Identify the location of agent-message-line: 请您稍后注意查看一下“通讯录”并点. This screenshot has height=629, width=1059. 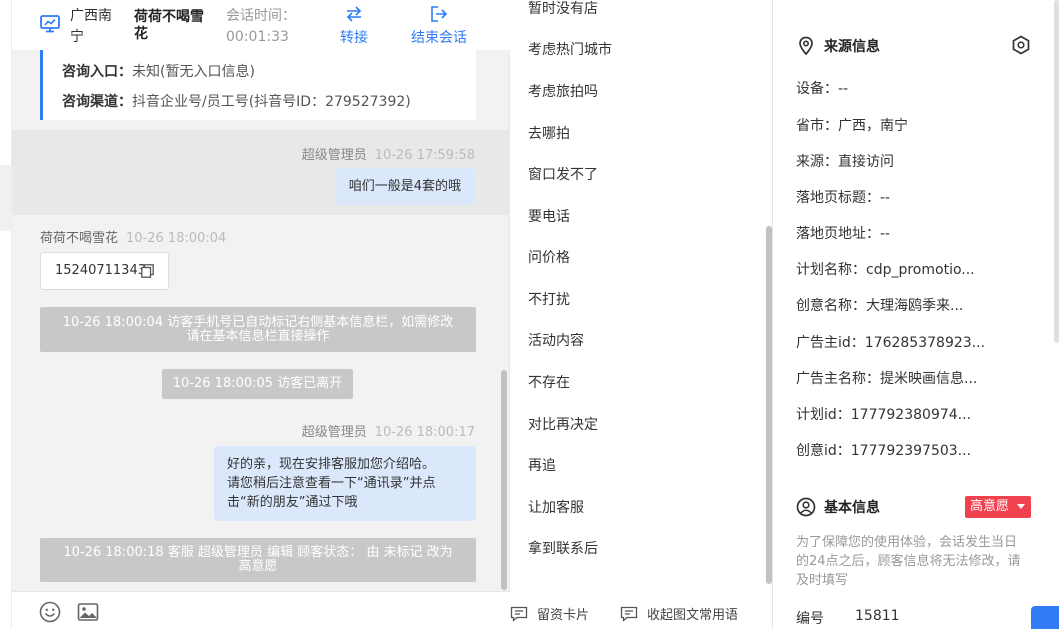
(331, 483).